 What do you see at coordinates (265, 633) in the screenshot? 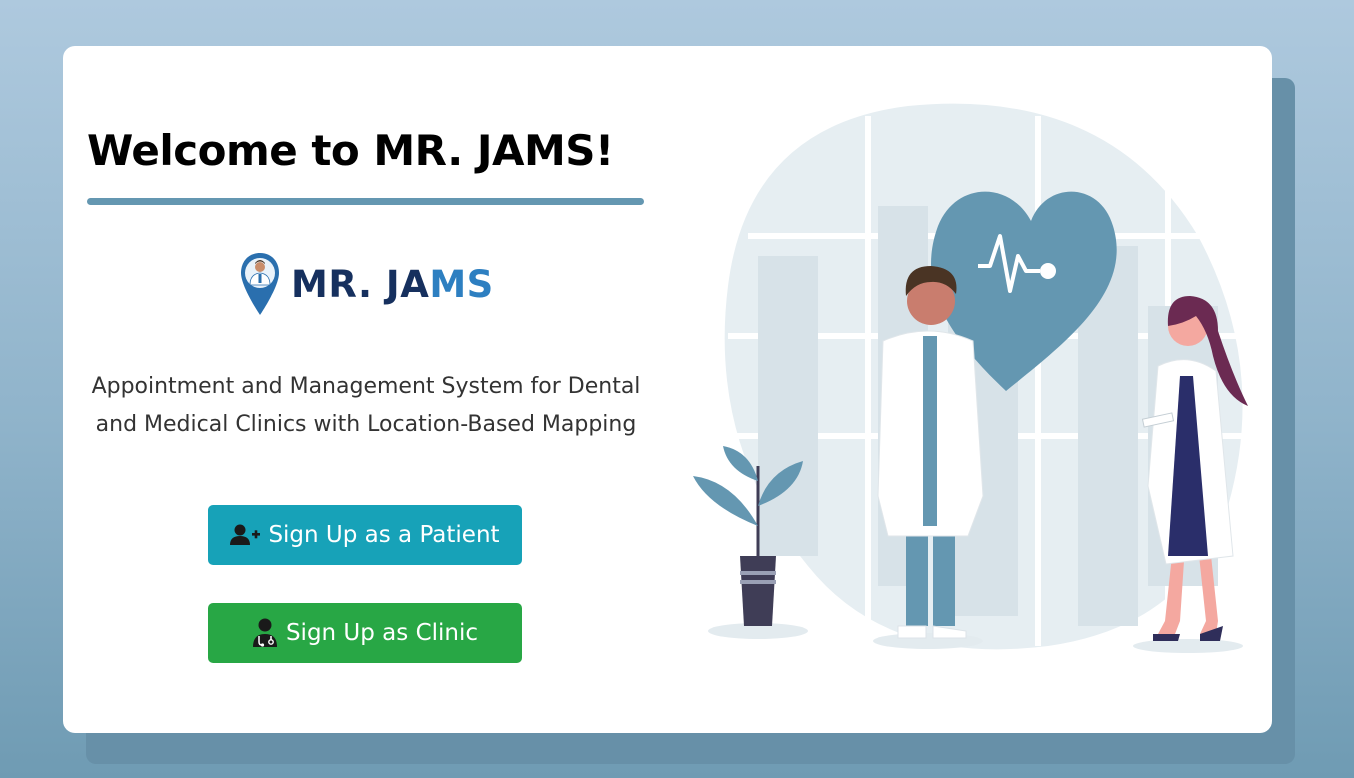
I see `user-doctor-icon` at bounding box center [265, 633].